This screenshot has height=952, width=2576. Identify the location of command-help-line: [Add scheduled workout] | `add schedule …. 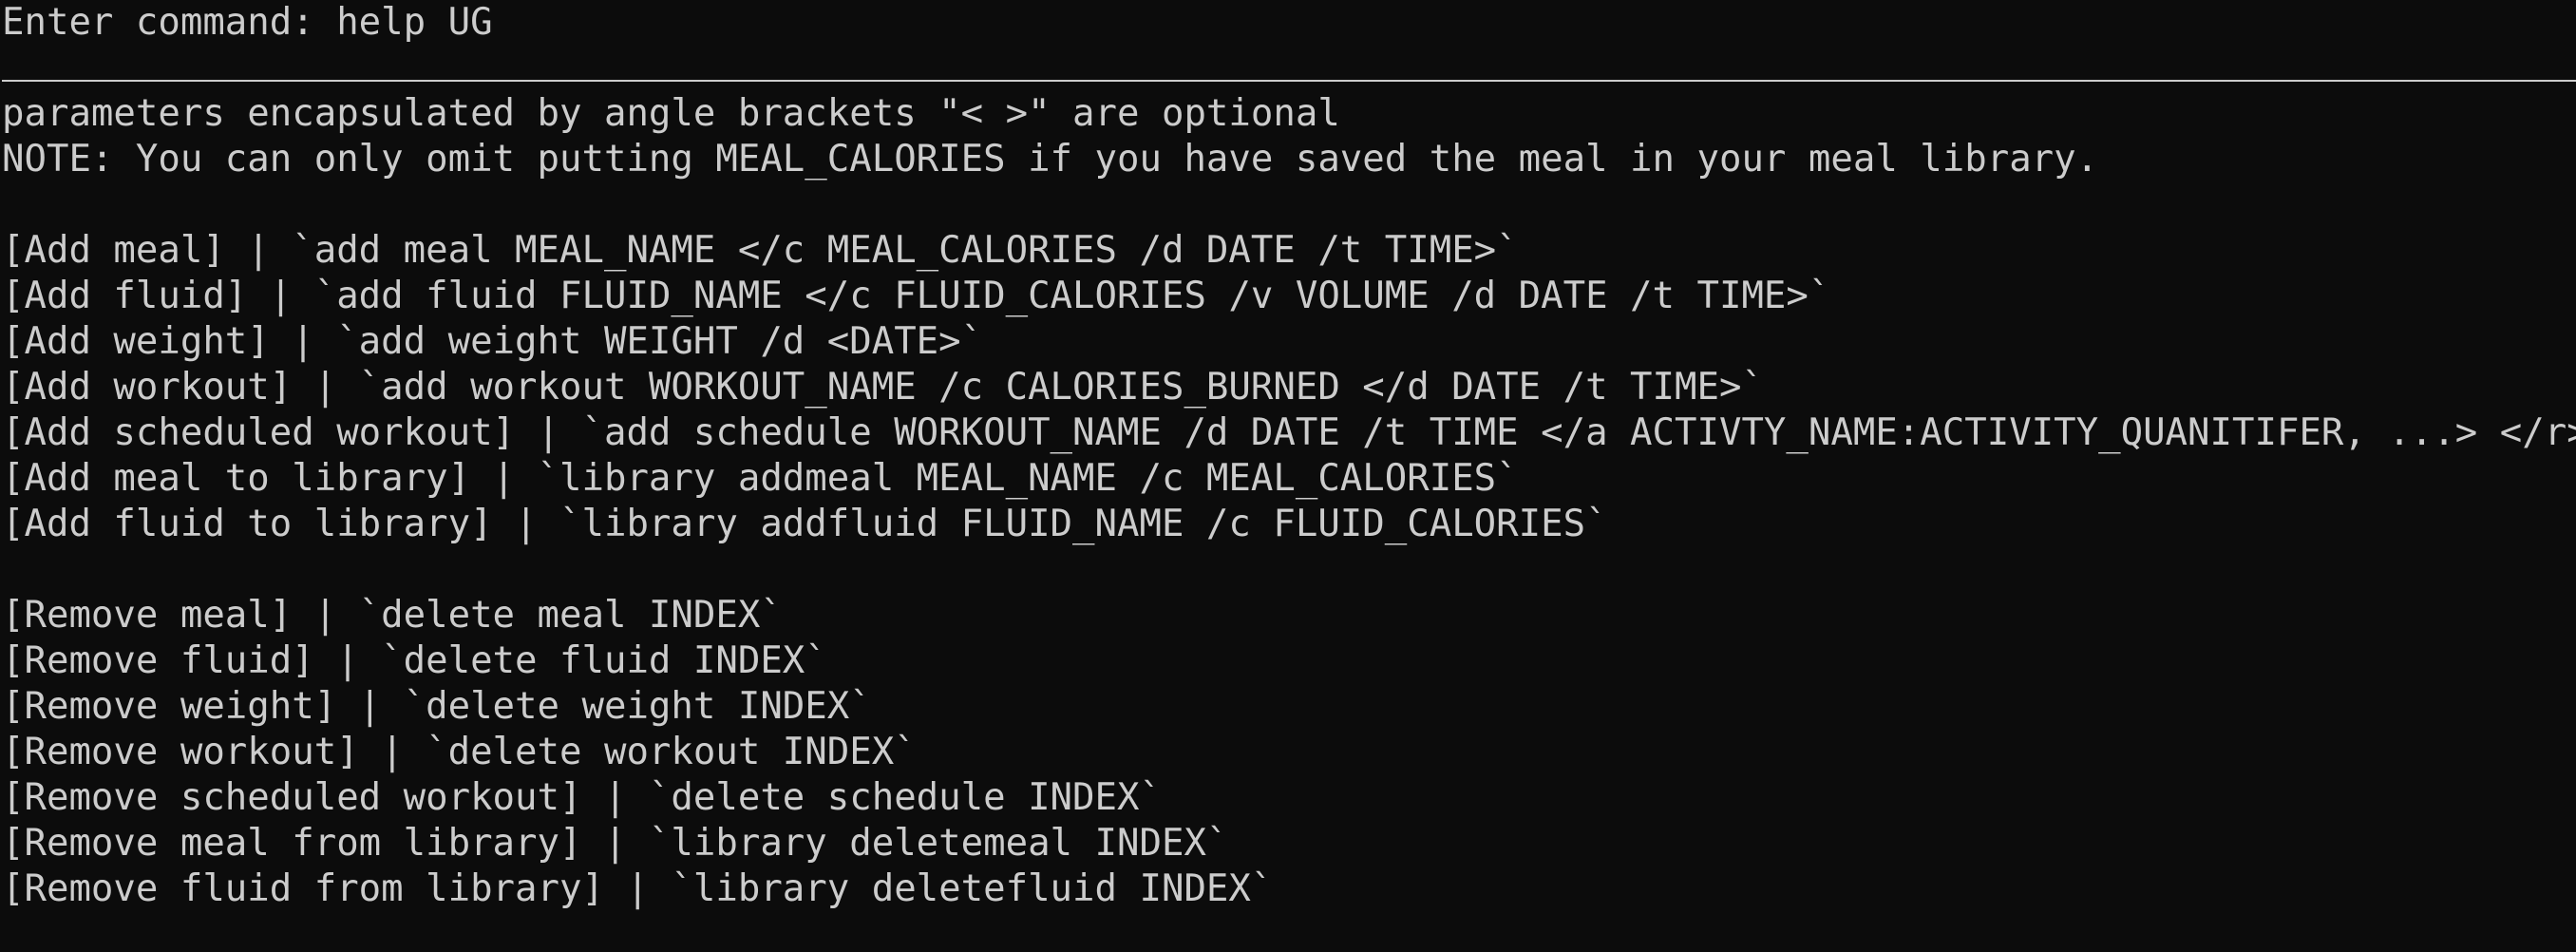
(1289, 433).